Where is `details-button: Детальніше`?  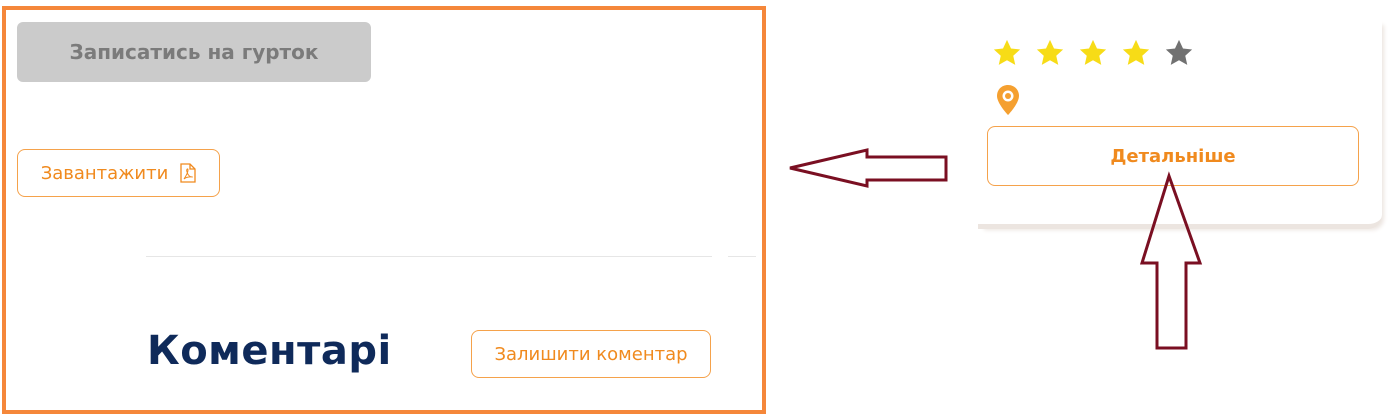
details-button: Детальніше is located at coordinates (1173, 156).